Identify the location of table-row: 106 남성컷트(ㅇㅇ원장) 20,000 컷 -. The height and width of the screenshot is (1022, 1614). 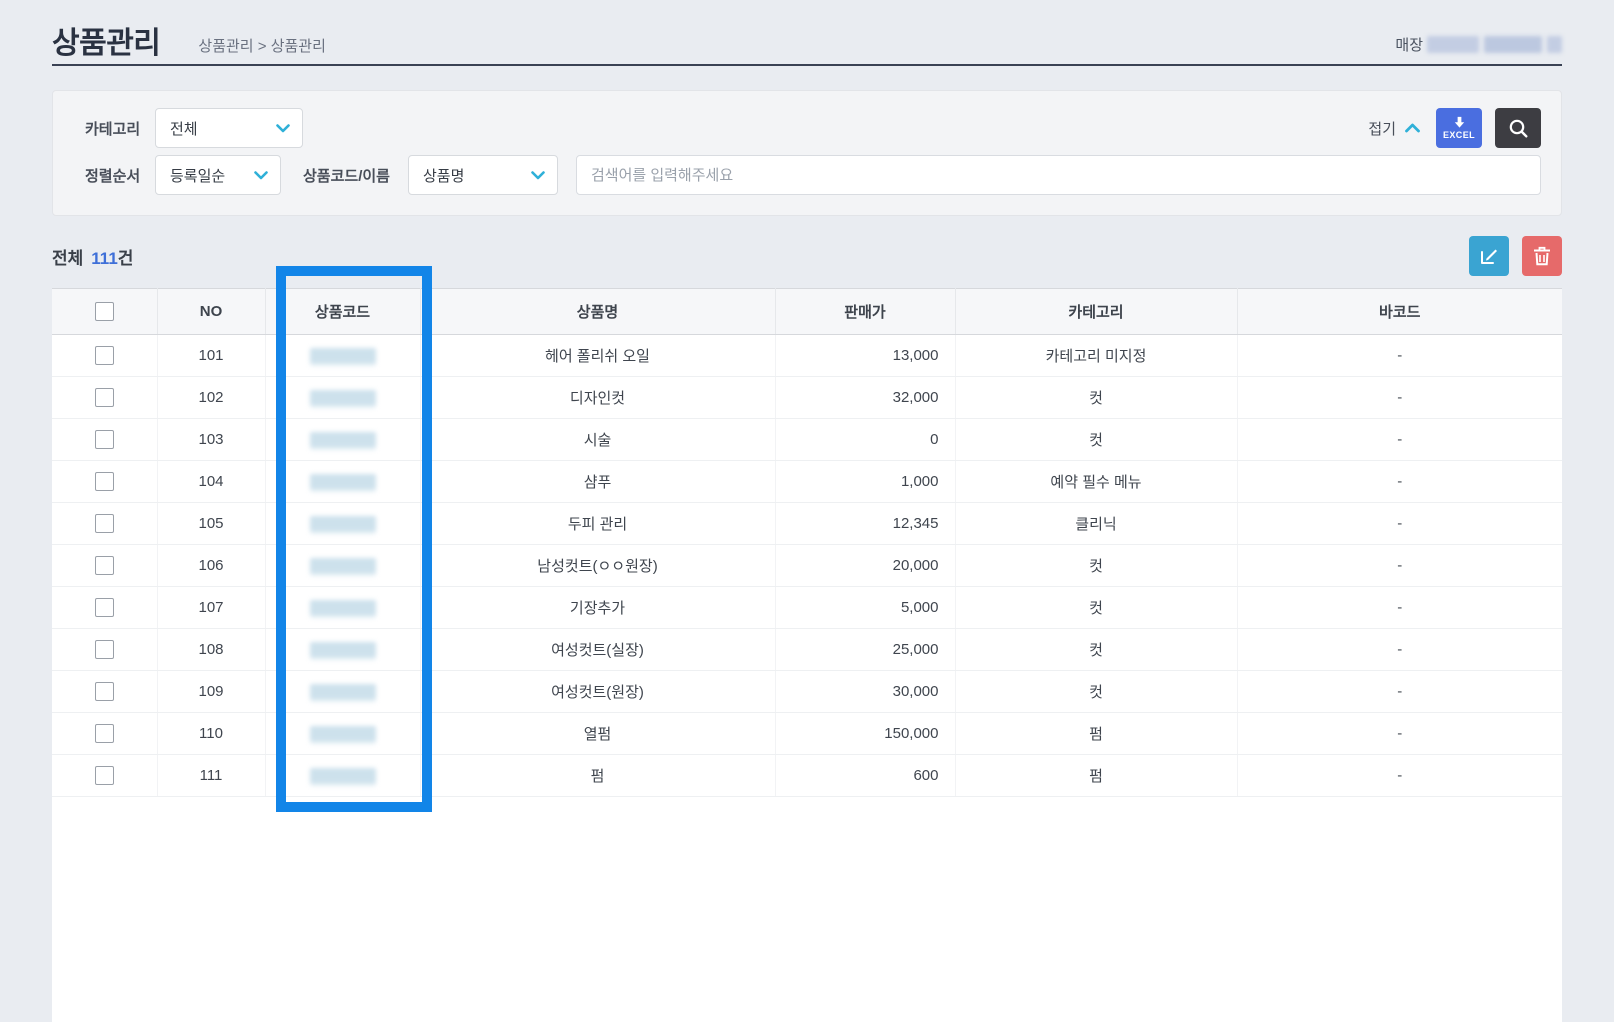
(807, 565).